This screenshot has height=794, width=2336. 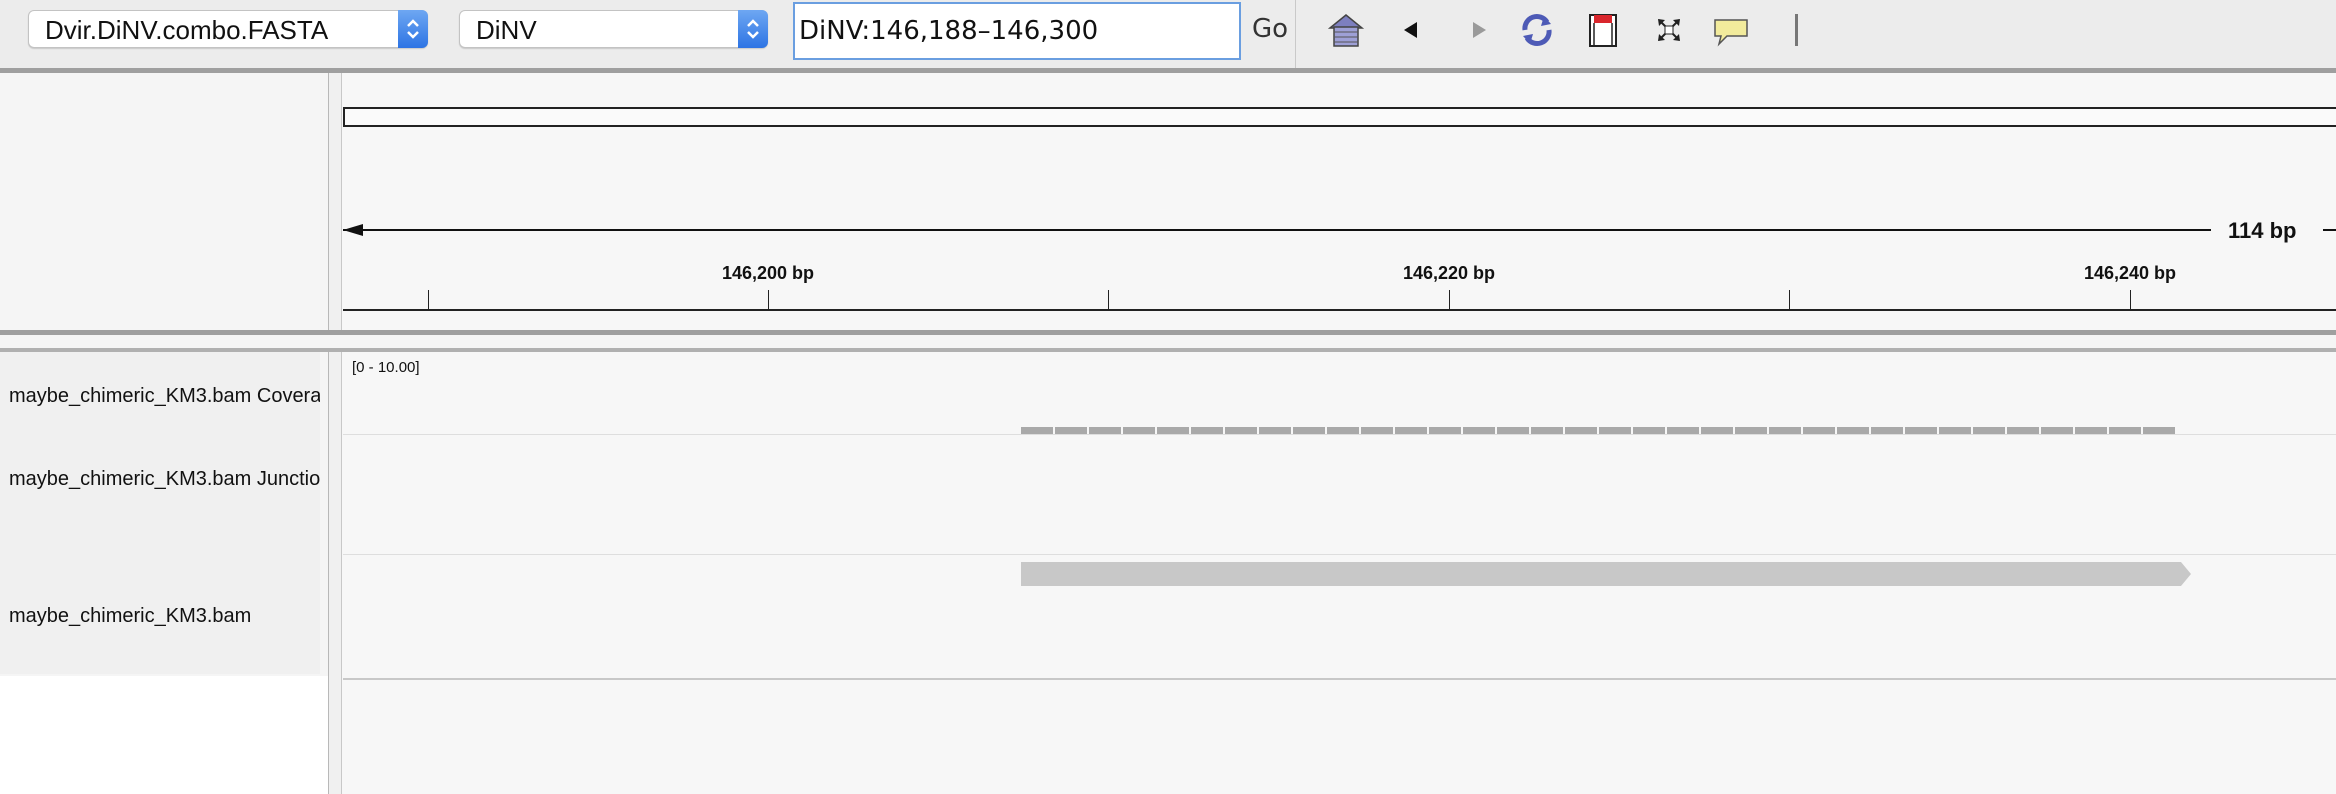 What do you see at coordinates (1346, 30) in the screenshot?
I see `home-icon` at bounding box center [1346, 30].